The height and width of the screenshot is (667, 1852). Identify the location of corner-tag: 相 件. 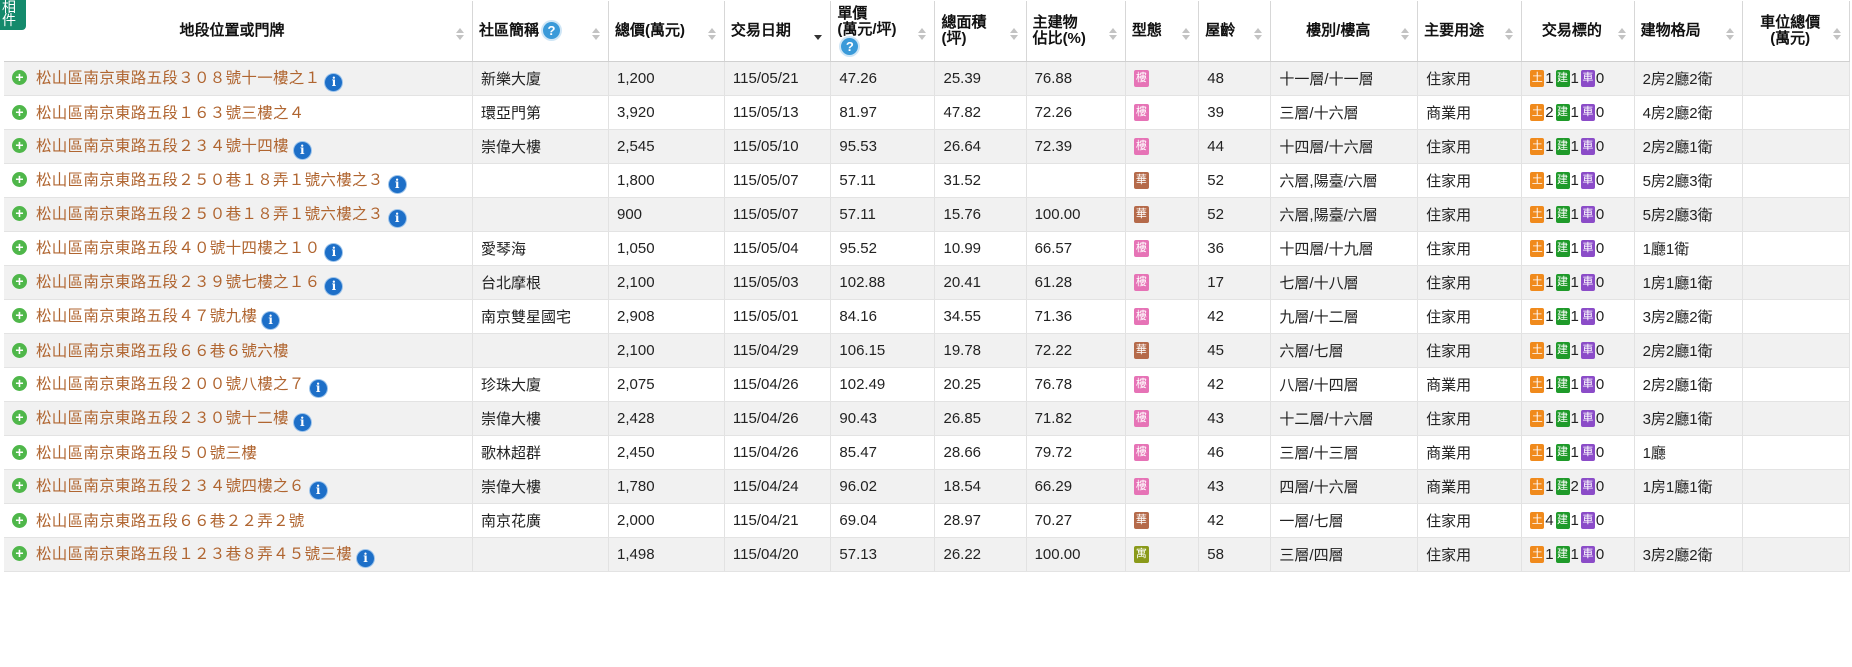
(13, 15).